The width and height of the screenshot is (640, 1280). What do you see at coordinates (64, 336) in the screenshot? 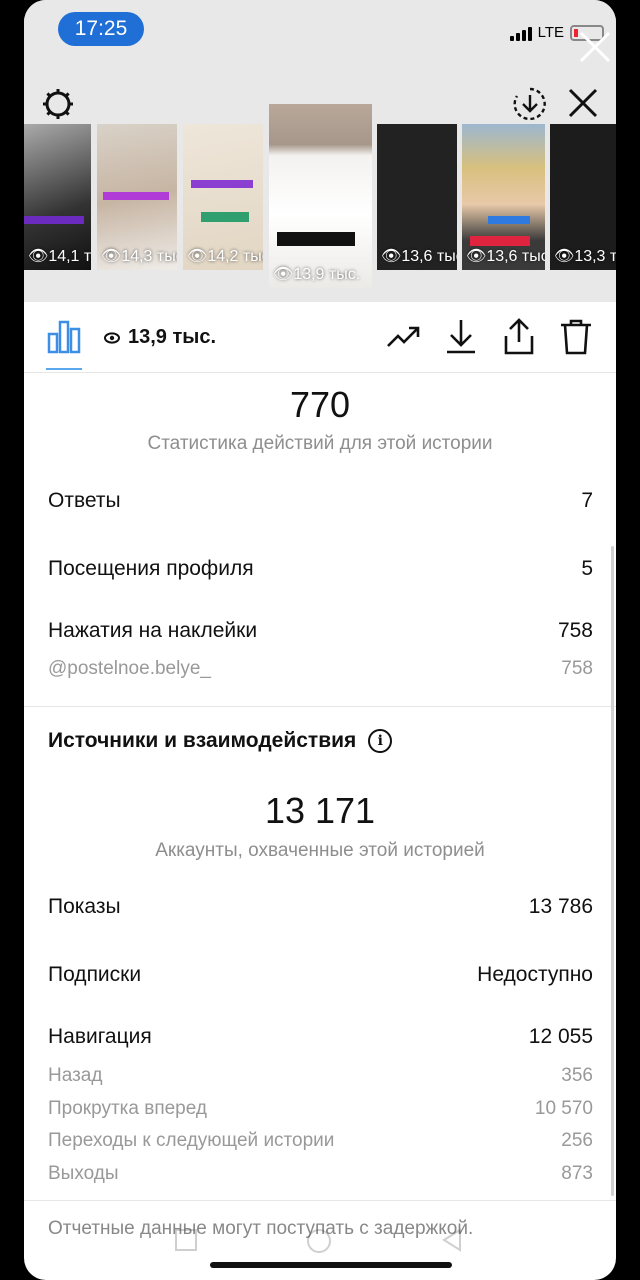
I see `insights-bar-chart-icon` at bounding box center [64, 336].